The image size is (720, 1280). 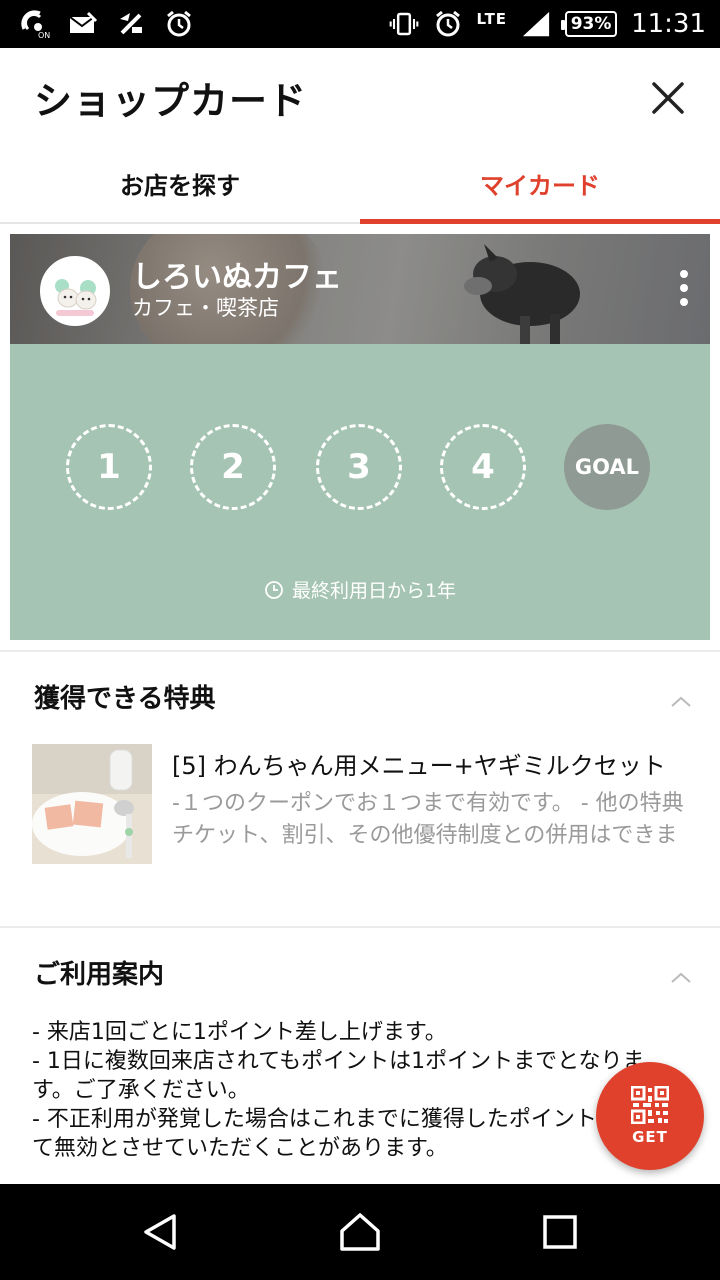 What do you see at coordinates (360, 96) in the screenshot?
I see `app-header: ショップカード` at bounding box center [360, 96].